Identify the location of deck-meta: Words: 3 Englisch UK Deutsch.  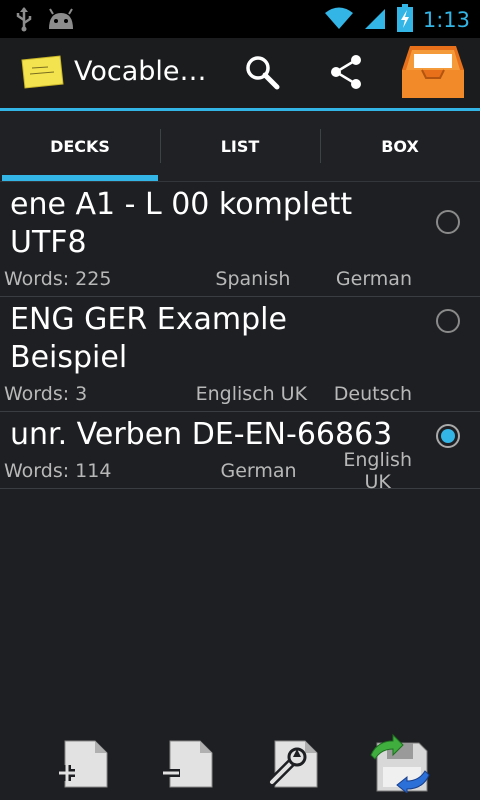
(240, 394).